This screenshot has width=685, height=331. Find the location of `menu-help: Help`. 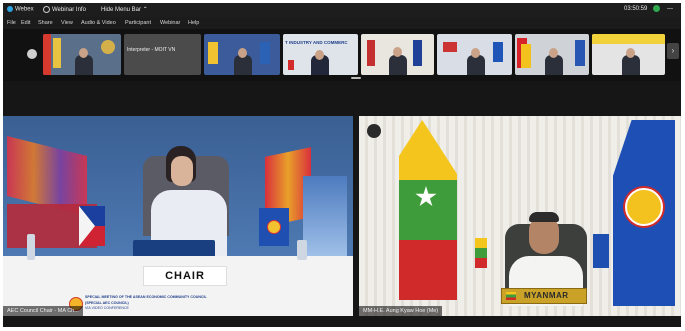

menu-help: Help is located at coordinates (193, 23).